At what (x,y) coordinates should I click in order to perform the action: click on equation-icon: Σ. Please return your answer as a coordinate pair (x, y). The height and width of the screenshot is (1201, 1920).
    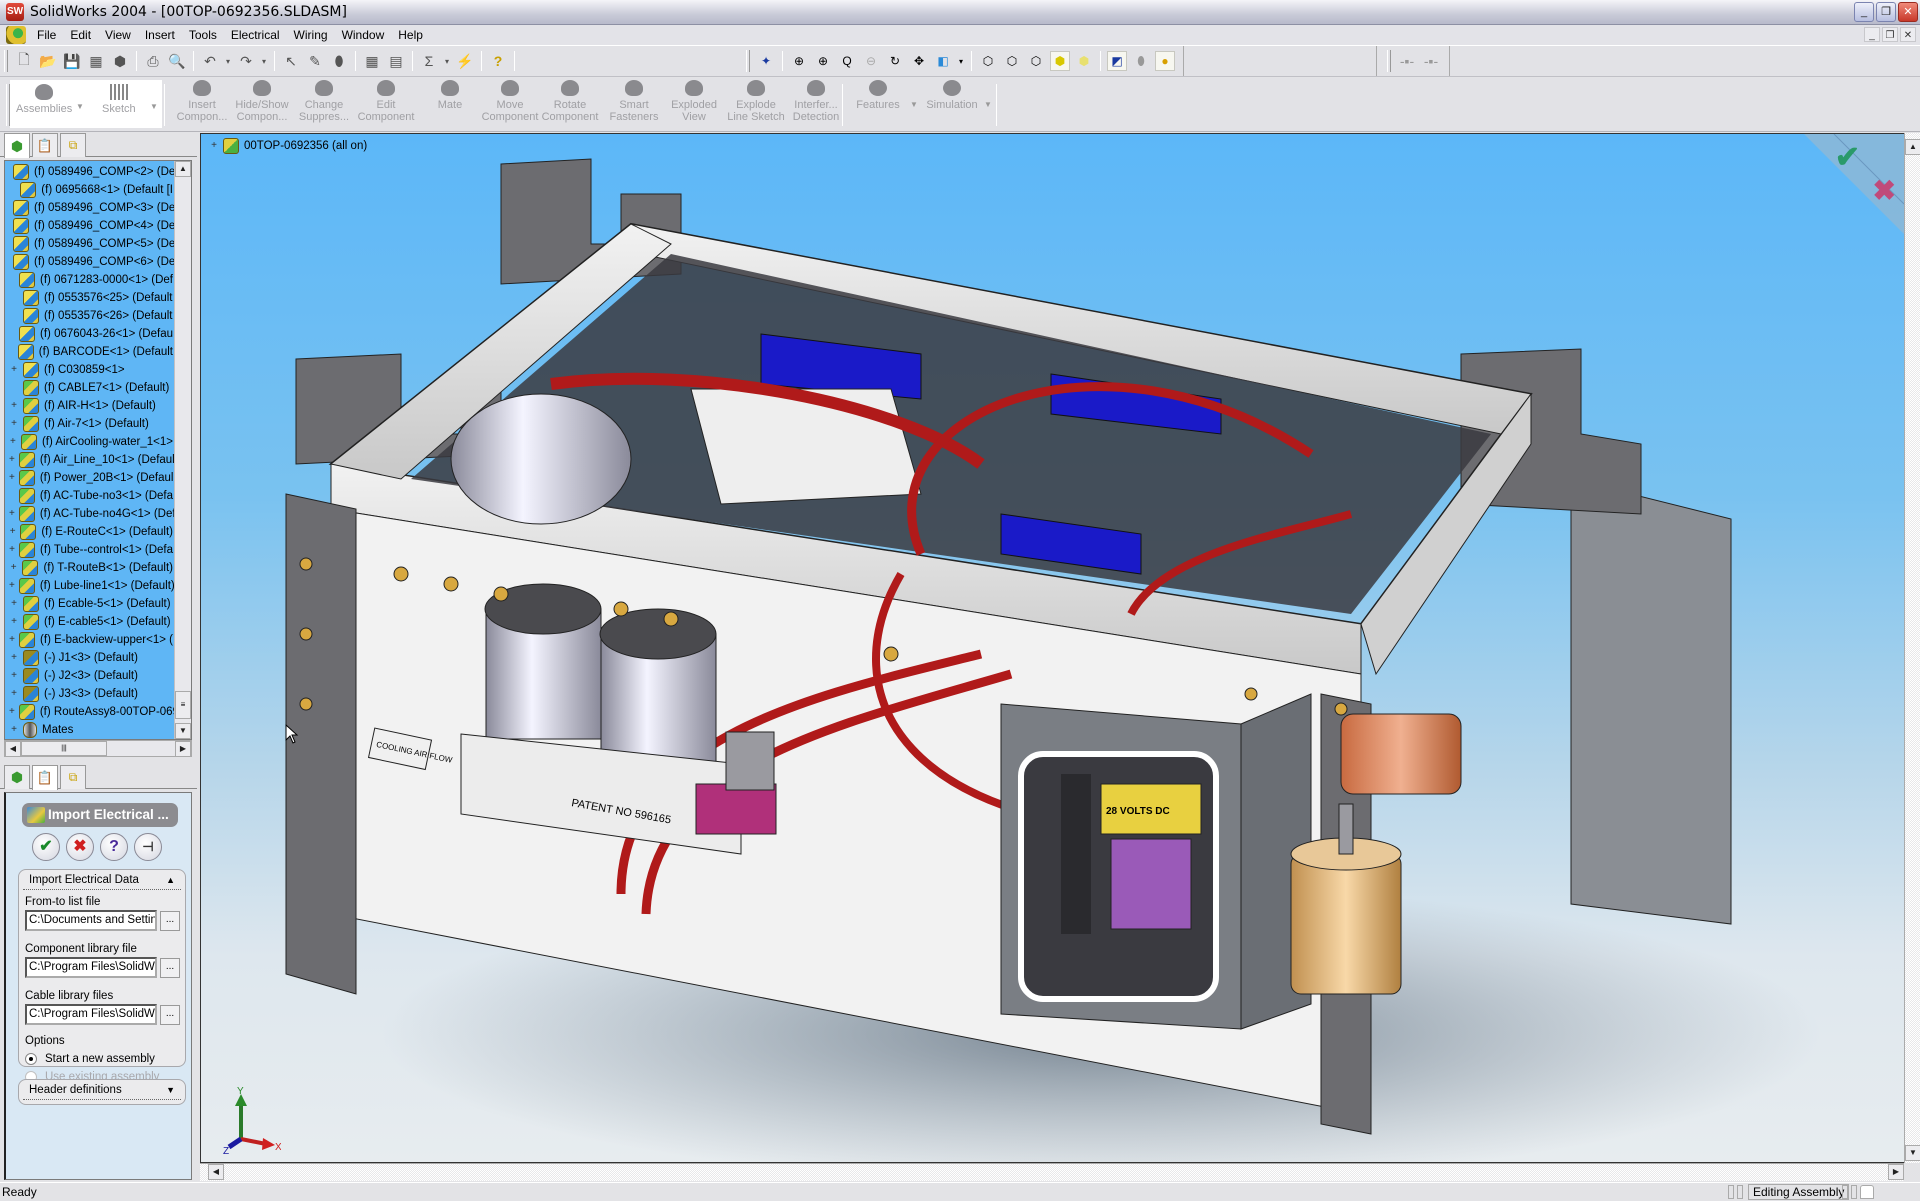
    Looking at the image, I should click on (429, 61).